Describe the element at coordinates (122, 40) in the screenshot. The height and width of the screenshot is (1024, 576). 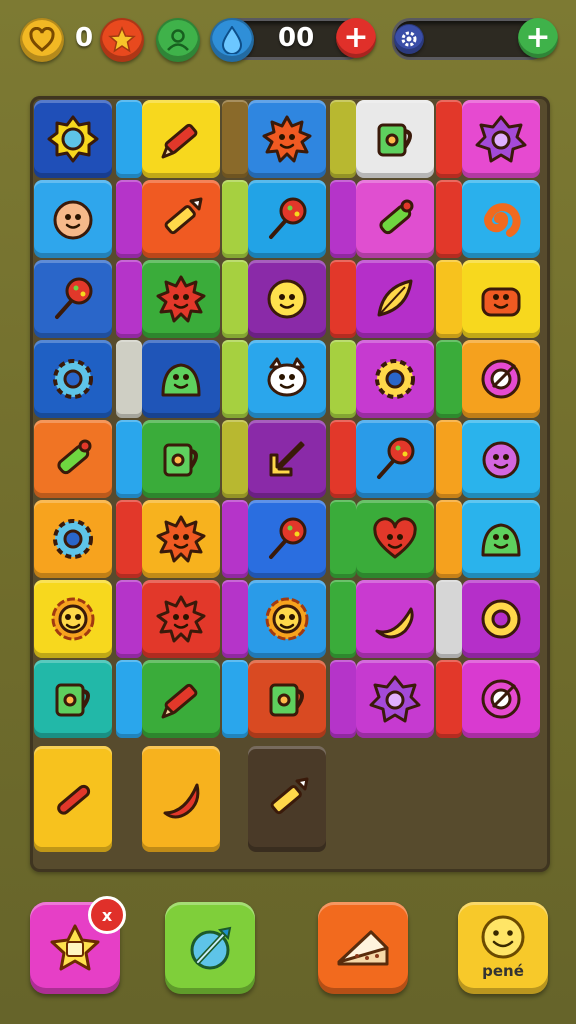
I see `star-icon` at that location.